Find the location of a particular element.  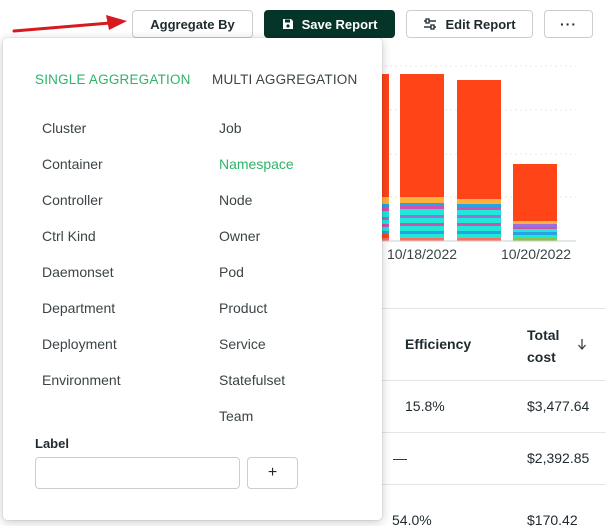

sort-arrow-icon is located at coordinates (582, 344).